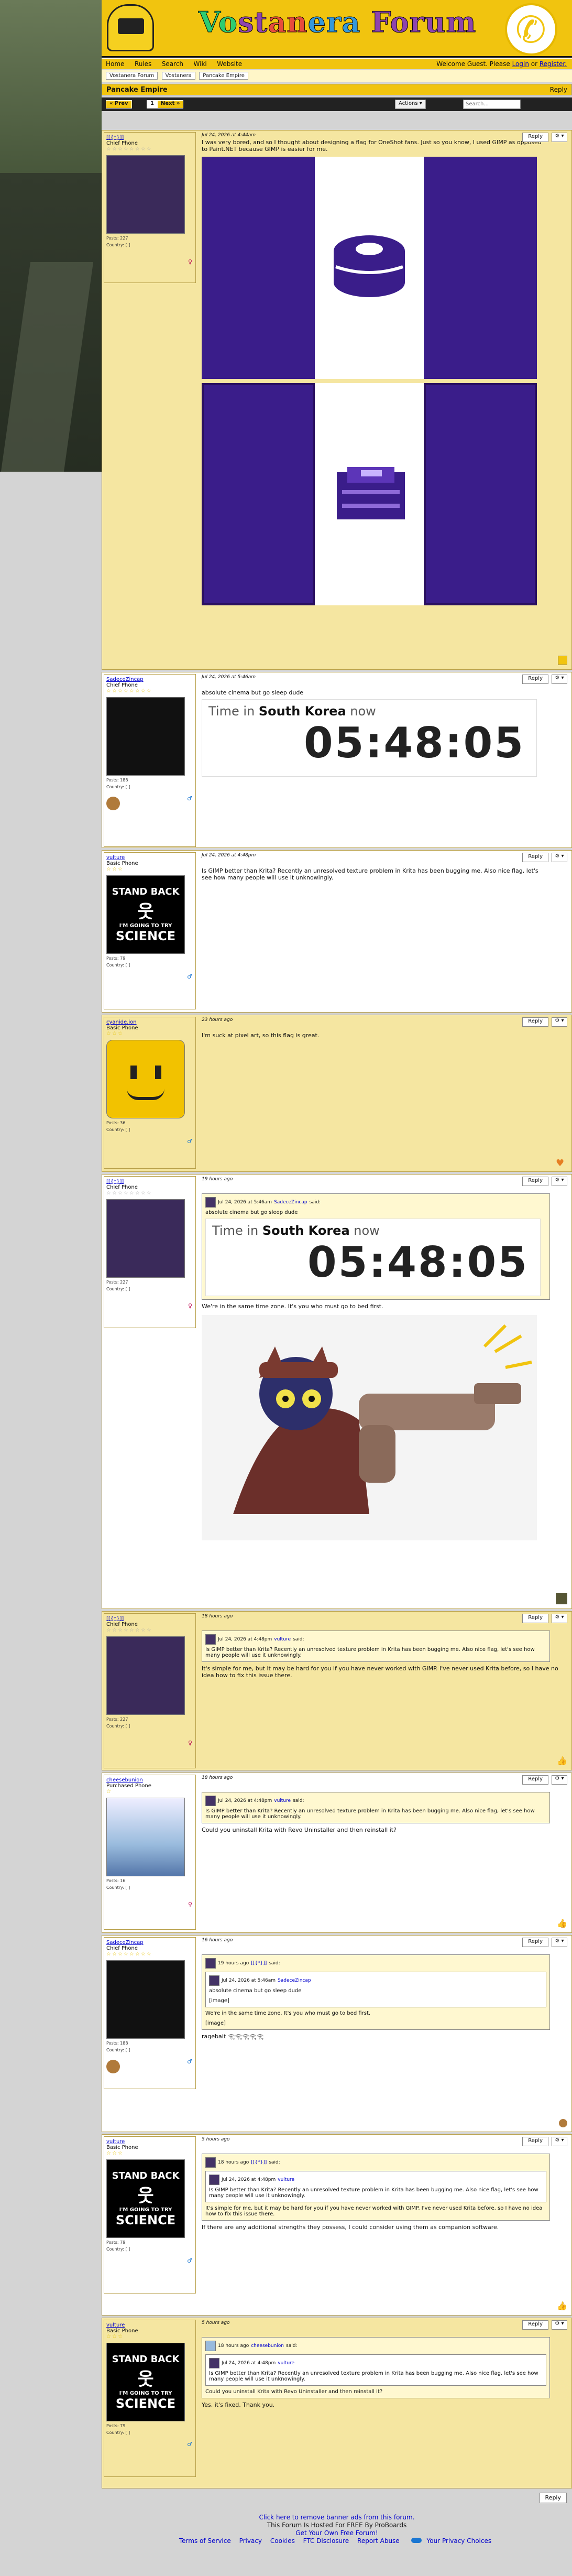  What do you see at coordinates (379, 2541) in the screenshot?
I see `report-abuse-link: Report Abuse` at bounding box center [379, 2541].